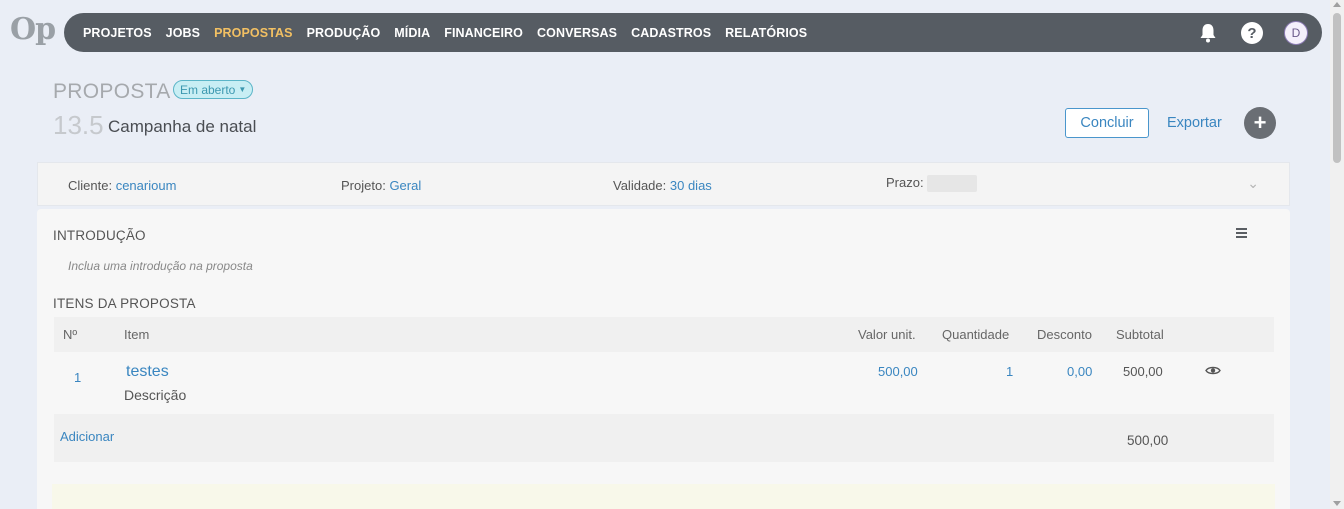 The width and height of the screenshot is (1344, 509). I want to click on items-total: 500,00, so click(1148, 440).